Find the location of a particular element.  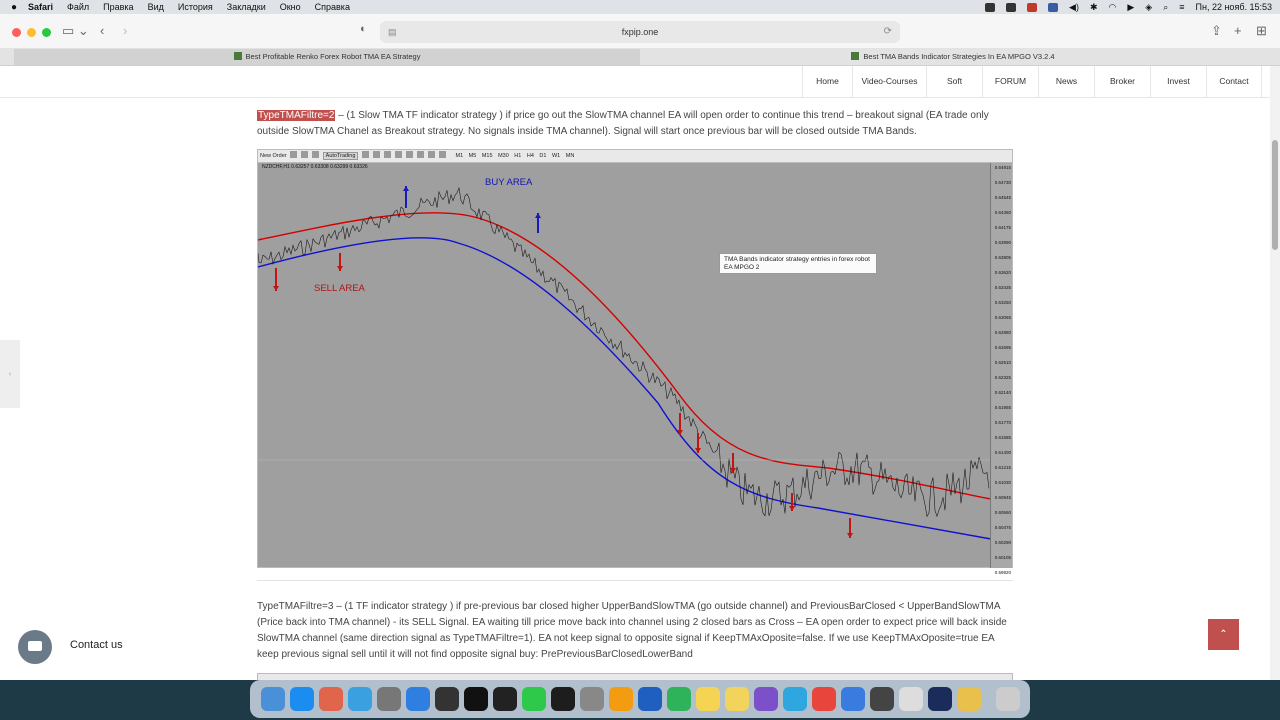

tab-overview-icon: ⊞ is located at coordinates (1261, 31).